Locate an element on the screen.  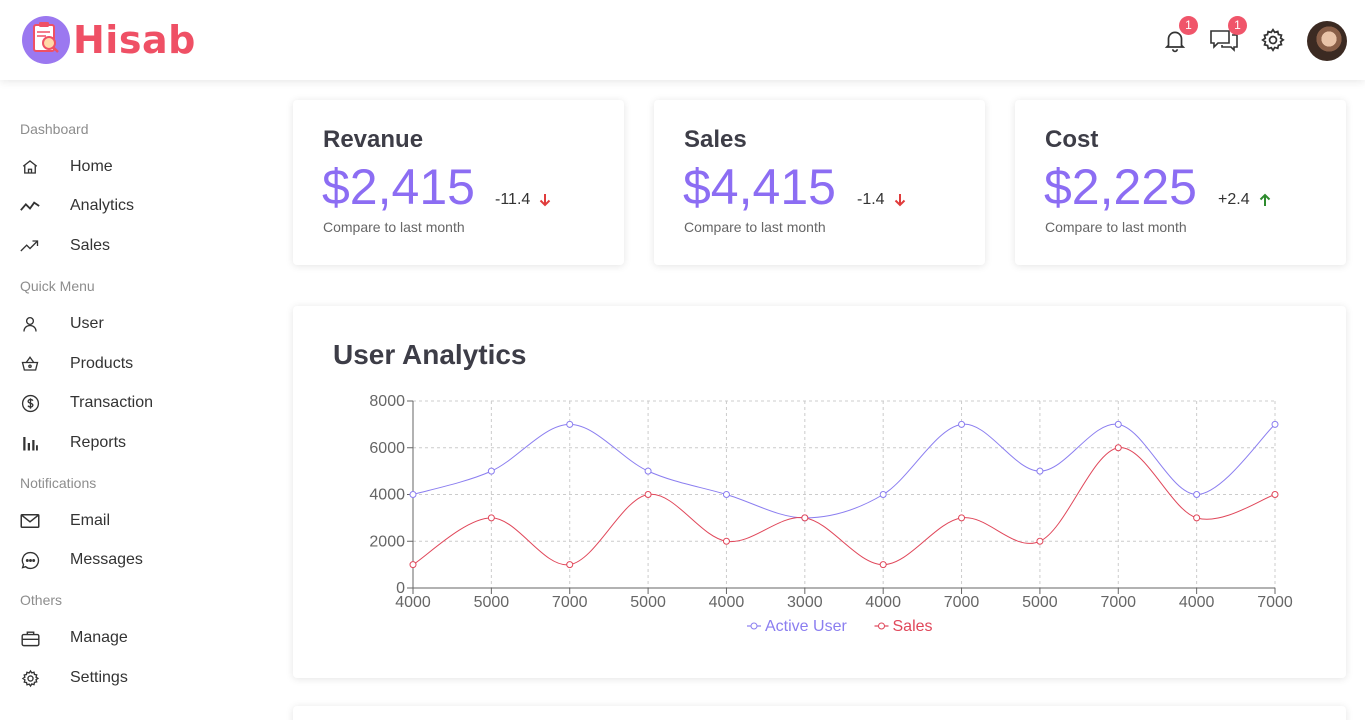
sidebar-item-reports: Reports is located at coordinates (135, 443).